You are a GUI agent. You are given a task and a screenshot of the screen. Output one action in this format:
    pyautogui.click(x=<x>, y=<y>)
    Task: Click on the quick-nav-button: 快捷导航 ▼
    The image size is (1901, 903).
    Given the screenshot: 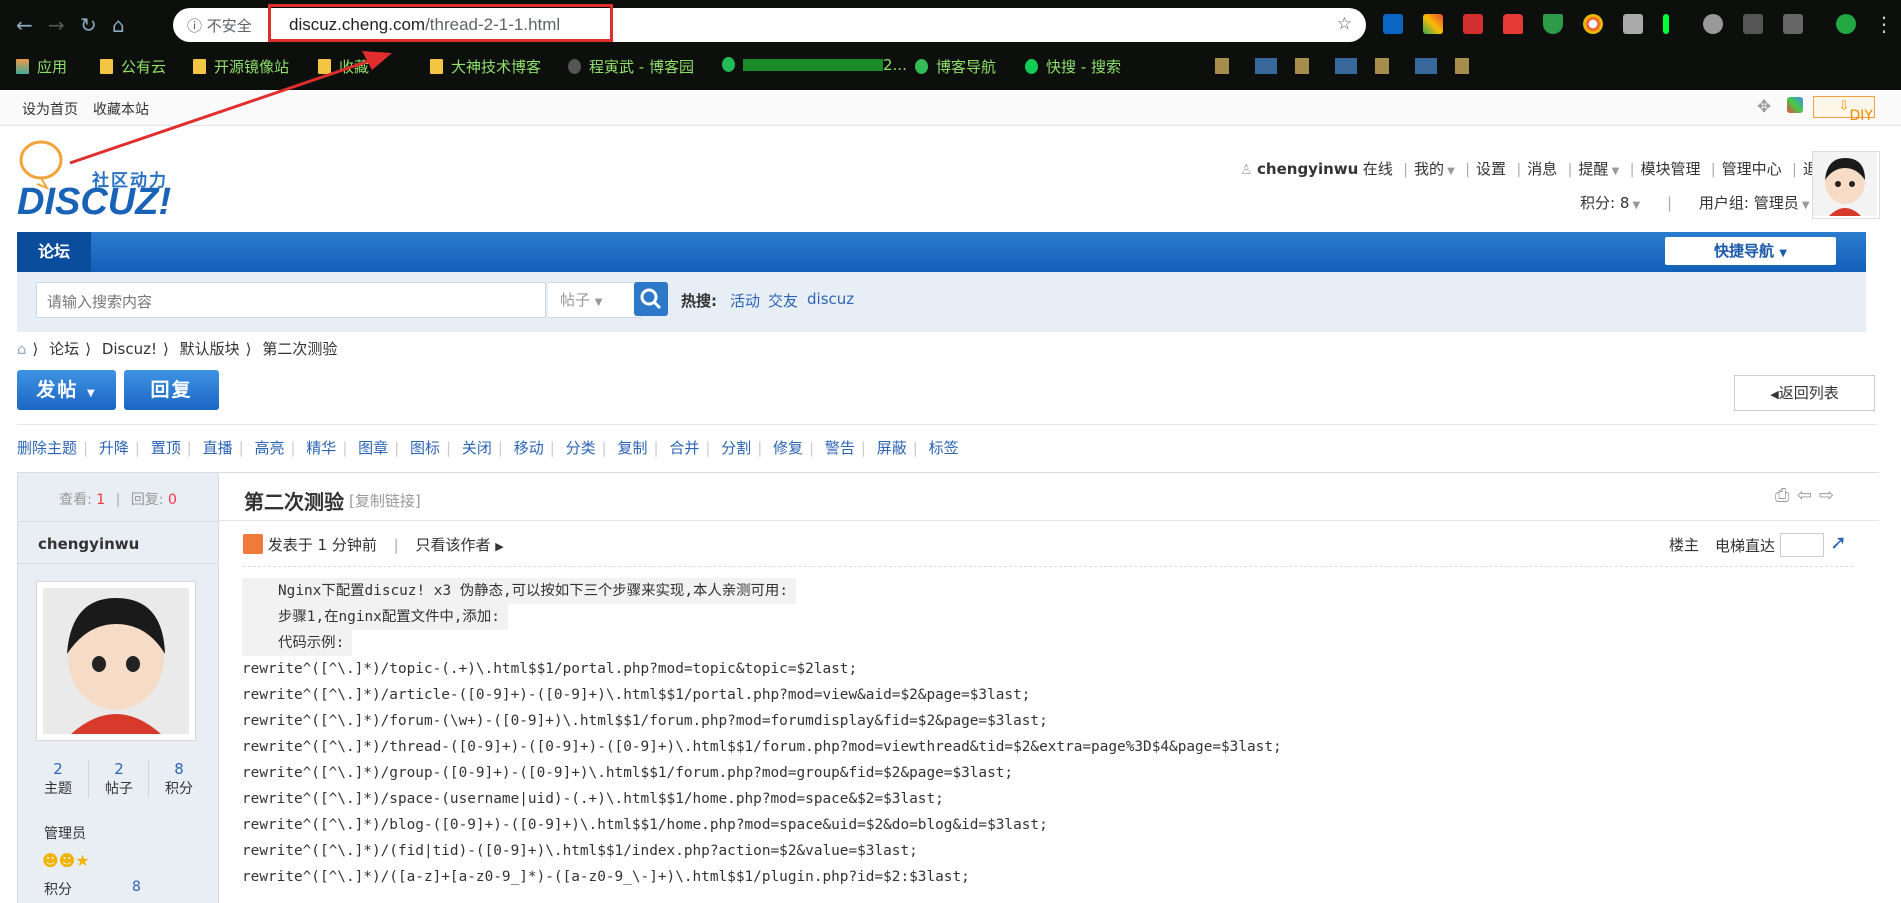 What is the action you would take?
    pyautogui.click(x=1750, y=251)
    